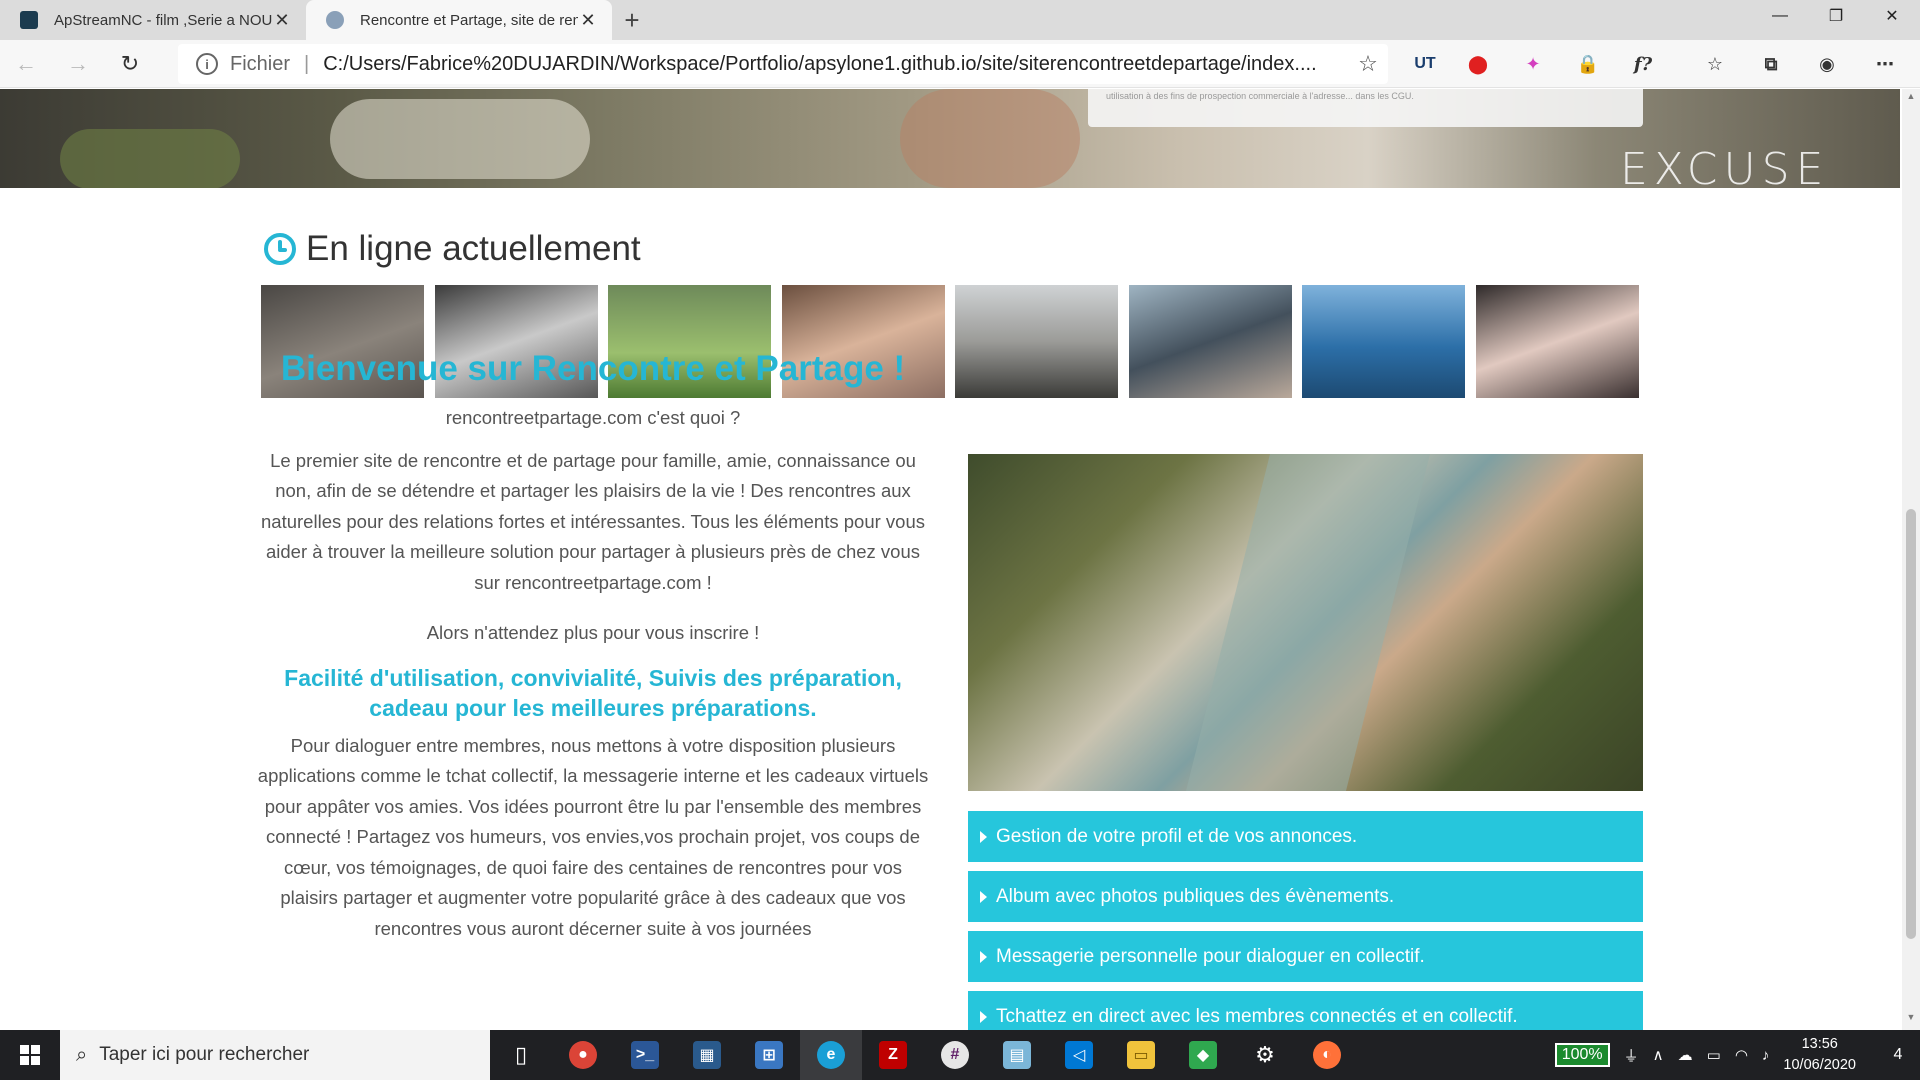 The width and height of the screenshot is (1920, 1080). Describe the element at coordinates (1892, 16) in the screenshot. I see `close-window-icon: ✕` at that location.